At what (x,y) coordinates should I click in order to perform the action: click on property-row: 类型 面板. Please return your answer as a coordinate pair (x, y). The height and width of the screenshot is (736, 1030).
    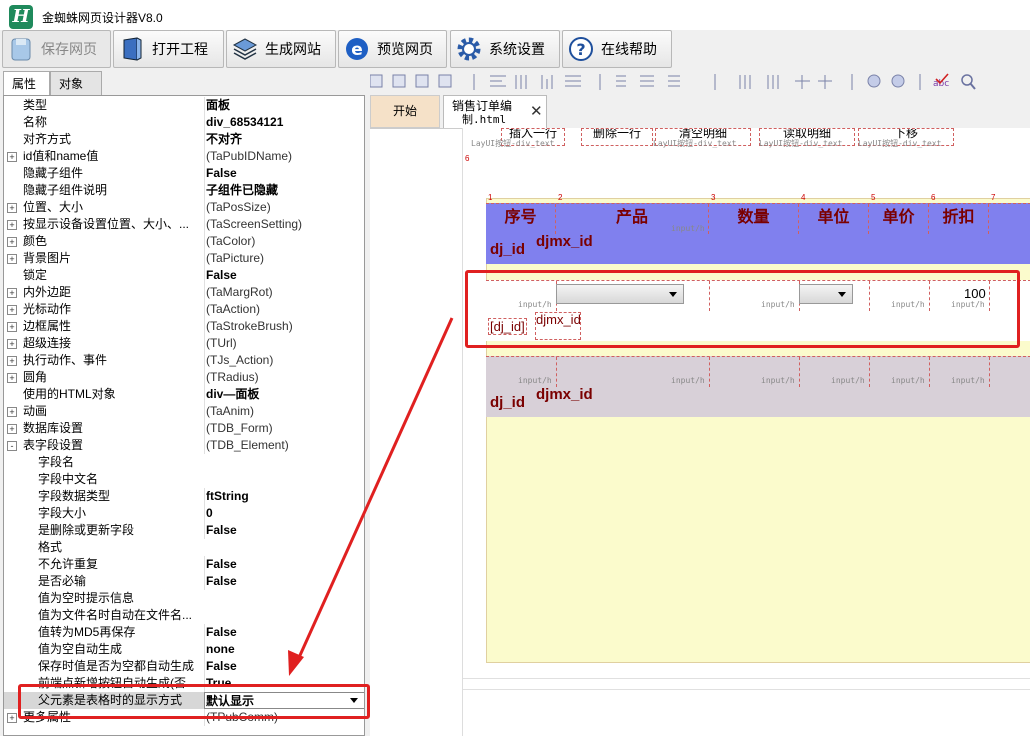
    Looking at the image, I should click on (184, 105).